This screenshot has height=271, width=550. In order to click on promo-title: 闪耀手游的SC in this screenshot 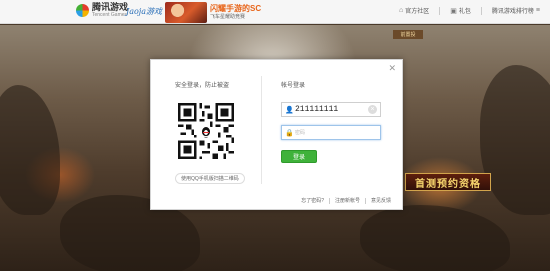, I will do `click(236, 8)`.